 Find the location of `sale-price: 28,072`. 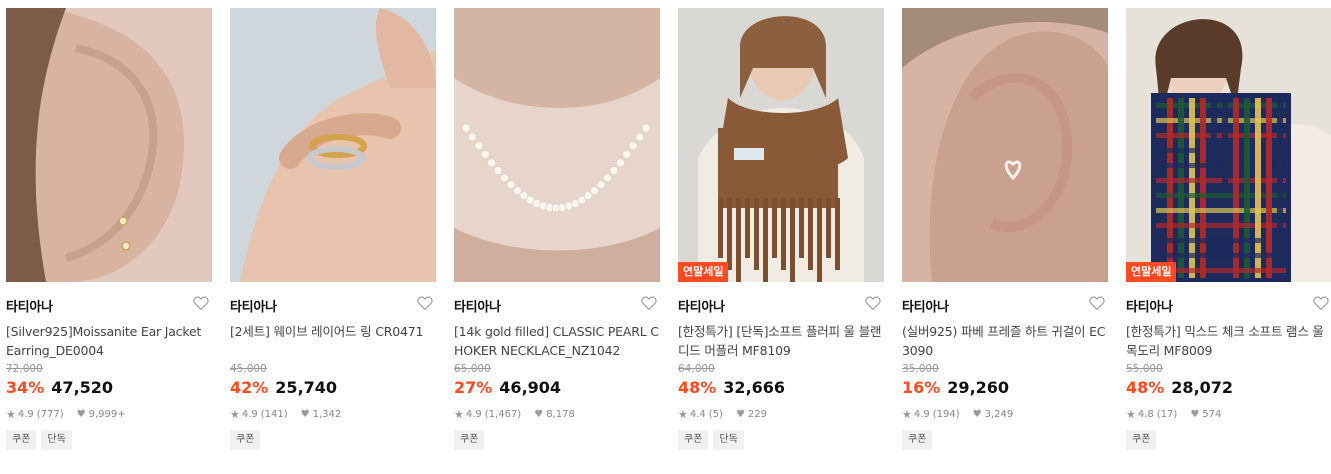

sale-price: 28,072 is located at coordinates (1202, 387).